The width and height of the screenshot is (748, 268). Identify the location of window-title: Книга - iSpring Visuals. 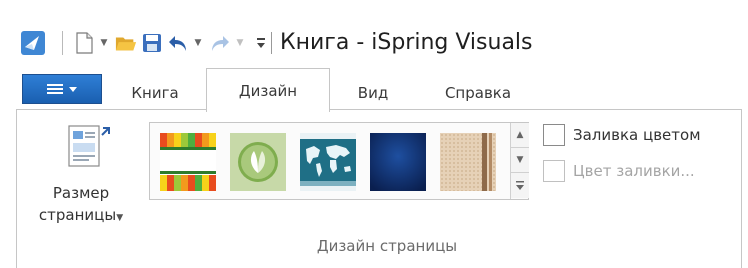
(406, 42).